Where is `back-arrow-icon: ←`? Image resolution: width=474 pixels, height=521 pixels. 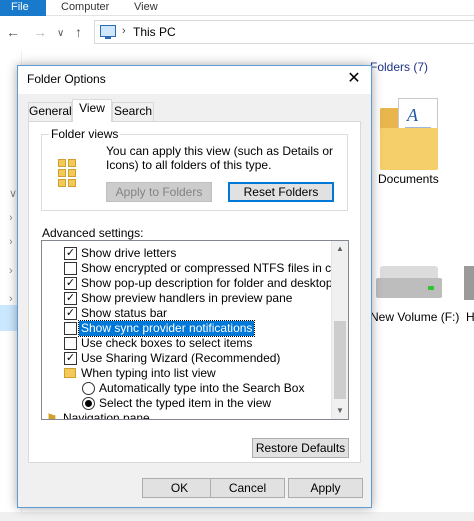 back-arrow-icon: ← is located at coordinates (13, 32).